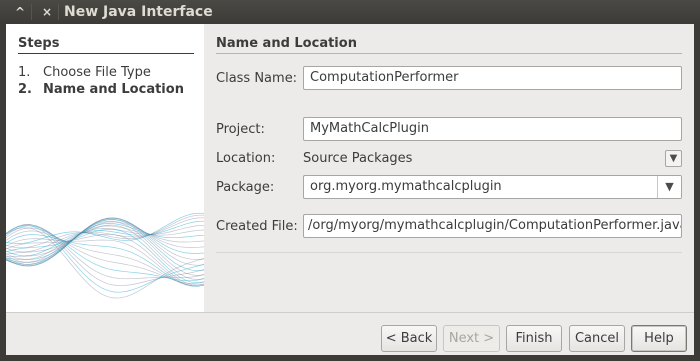  I want to click on class-name-input: ComputationPerformer, so click(492, 78).